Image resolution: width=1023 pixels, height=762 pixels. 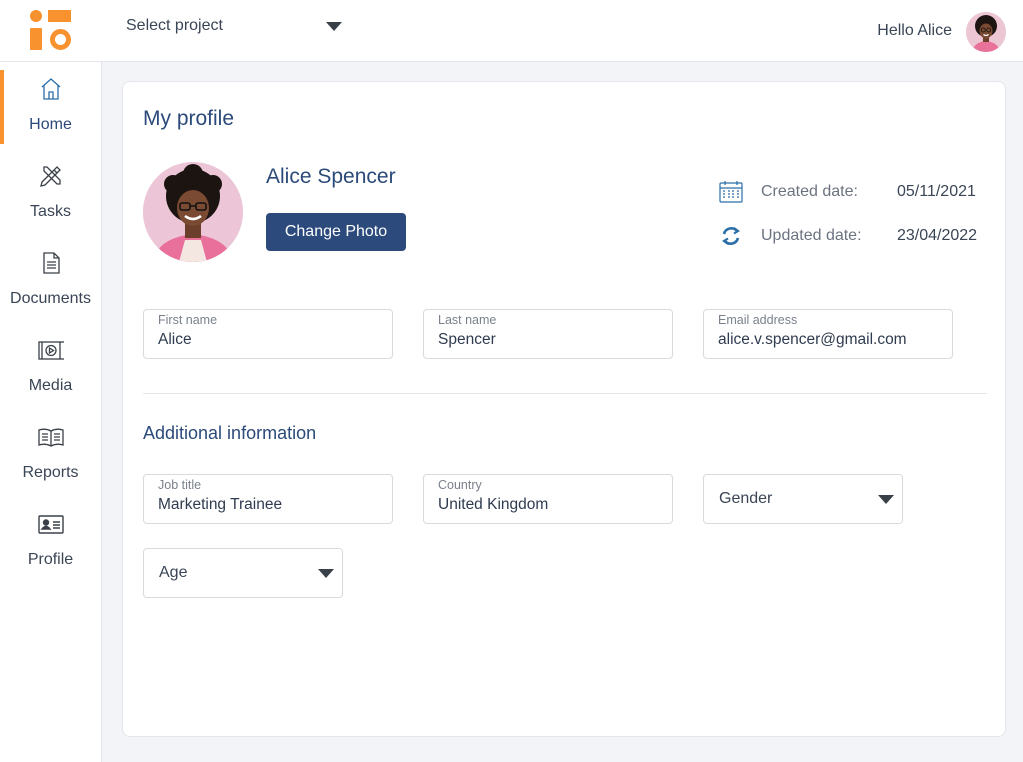 What do you see at coordinates (937, 235) in the screenshot?
I see `updated-date-value: 23/04/2022` at bounding box center [937, 235].